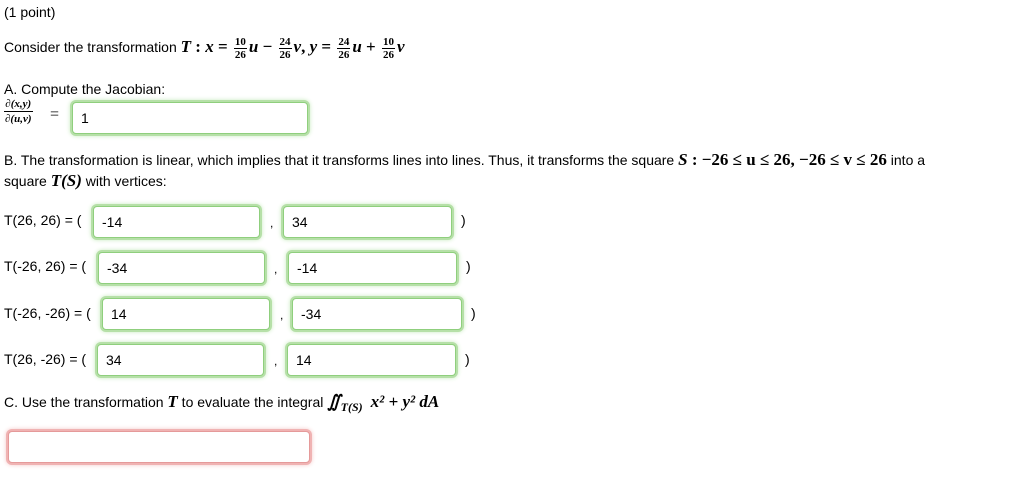 The width and height of the screenshot is (1024, 483). What do you see at coordinates (186, 314) in the screenshot?
I see `vertex-3-x-input: 14` at bounding box center [186, 314].